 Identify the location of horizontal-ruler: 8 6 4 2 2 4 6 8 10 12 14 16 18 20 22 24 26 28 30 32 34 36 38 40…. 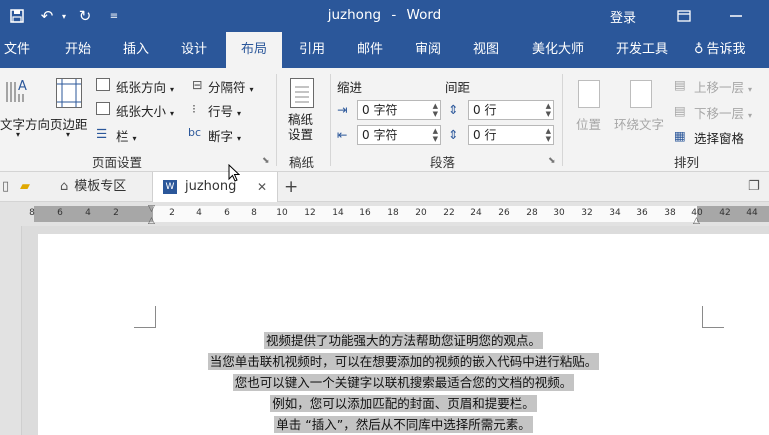
(384, 214).